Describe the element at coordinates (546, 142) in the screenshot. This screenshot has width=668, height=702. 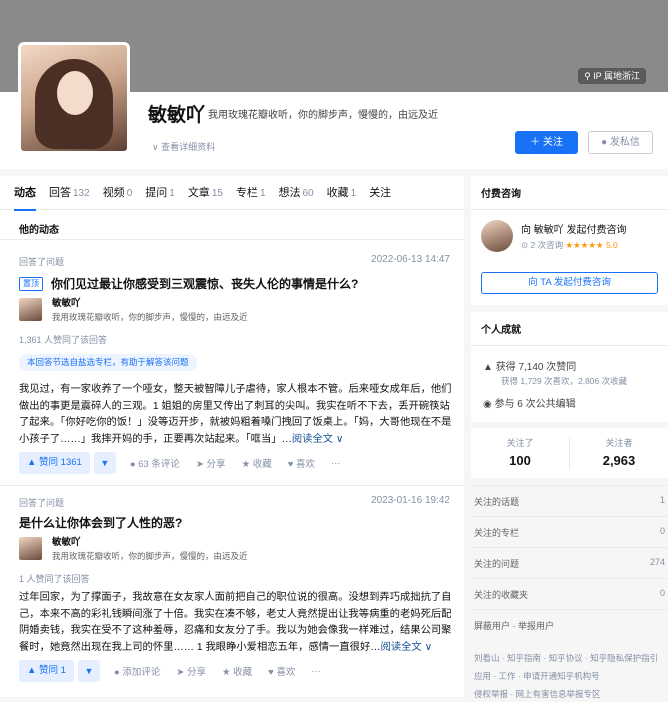
I see `follow-button: ＋ 关注` at that location.